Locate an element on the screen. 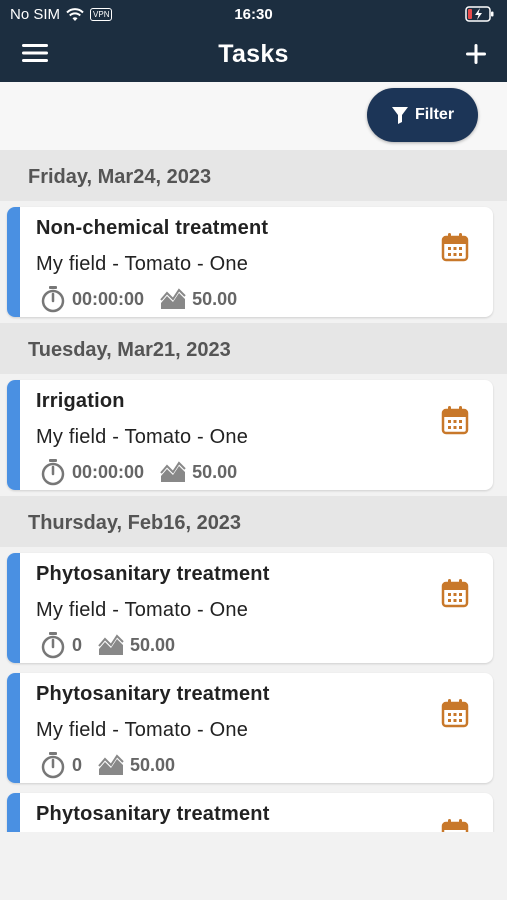 The image size is (507, 900). add-task-button is located at coordinates (476, 54).